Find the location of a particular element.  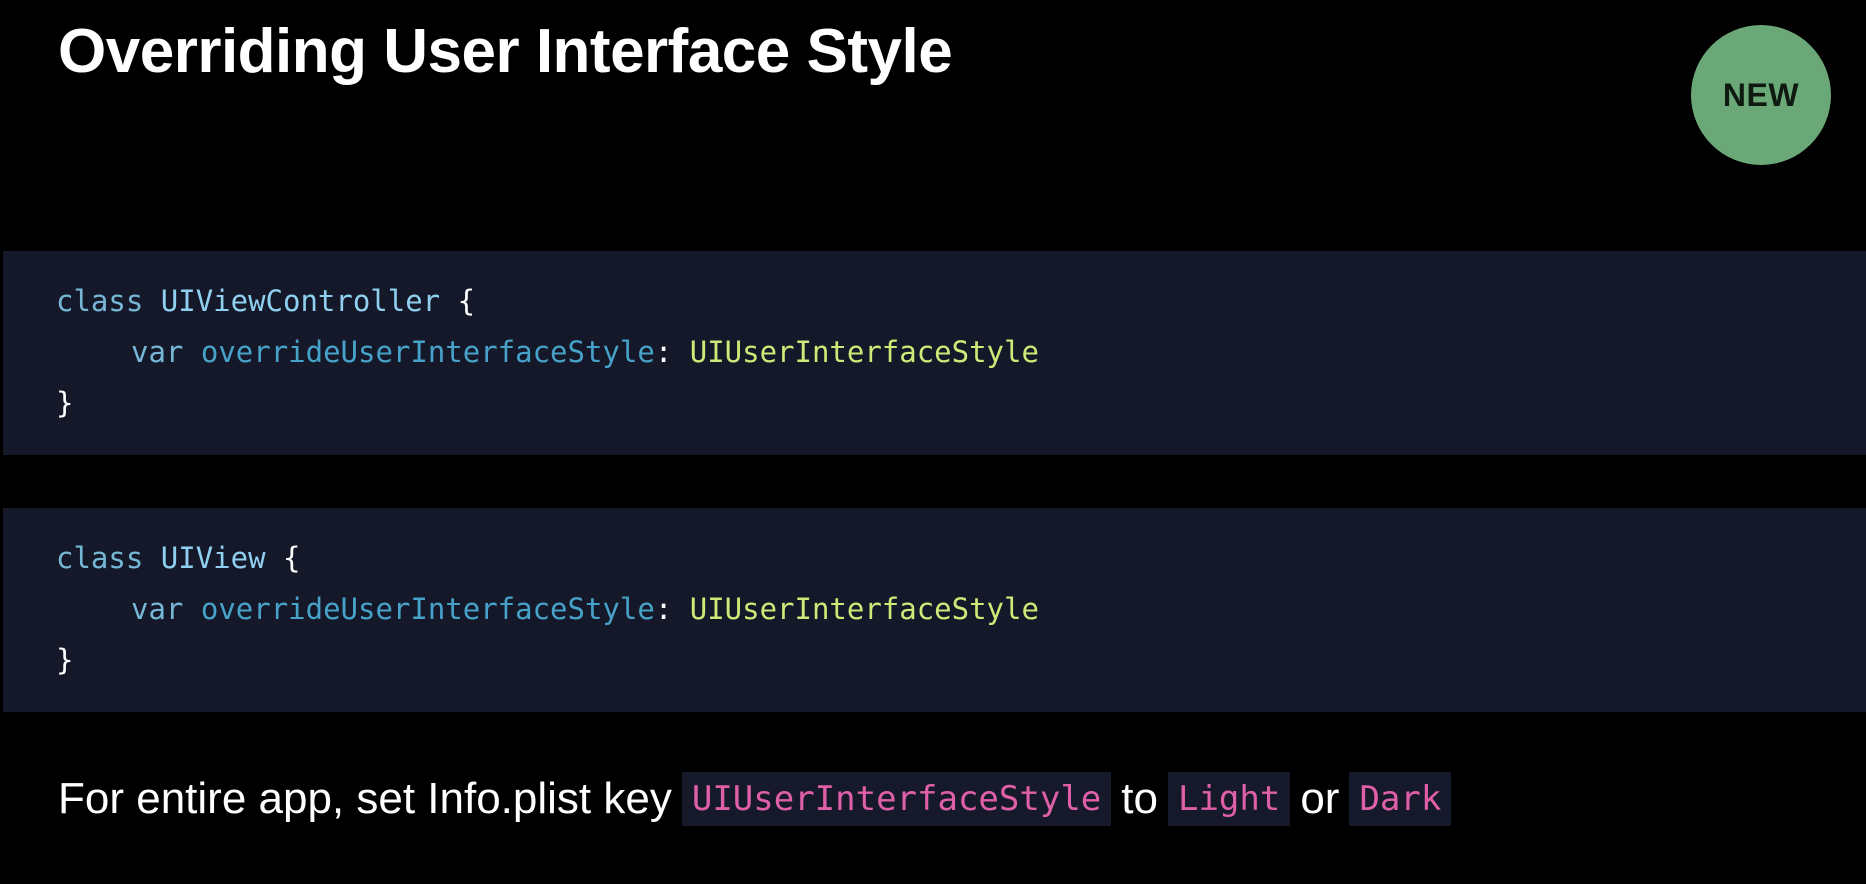

code-type-name: UIView is located at coordinates (213, 558).